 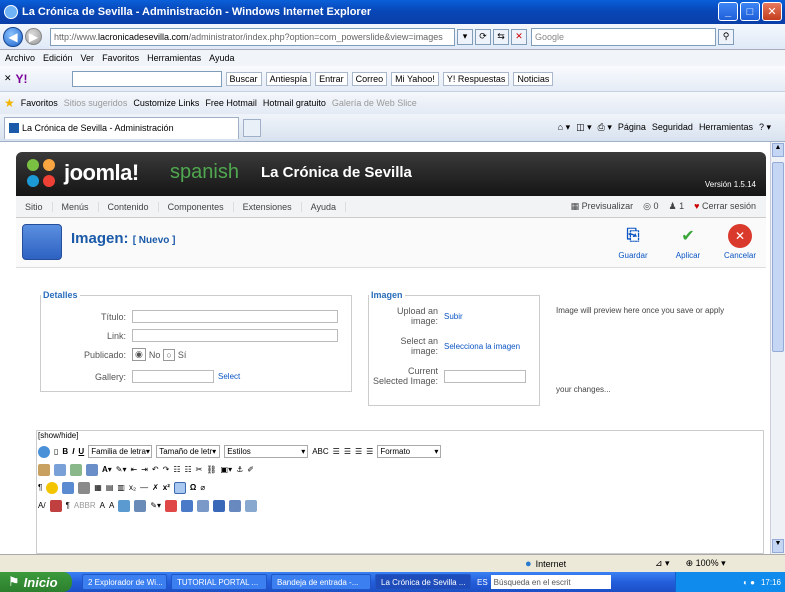 What do you see at coordinates (288, 78) in the screenshot?
I see `yahoo-antiespia: Antiespía` at bounding box center [288, 78].